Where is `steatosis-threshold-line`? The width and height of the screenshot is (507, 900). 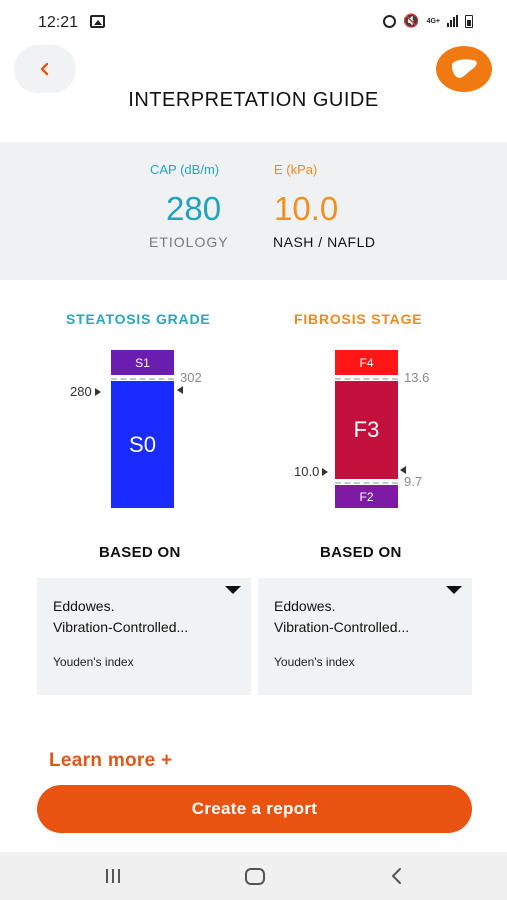 steatosis-threshold-line is located at coordinates (142, 379).